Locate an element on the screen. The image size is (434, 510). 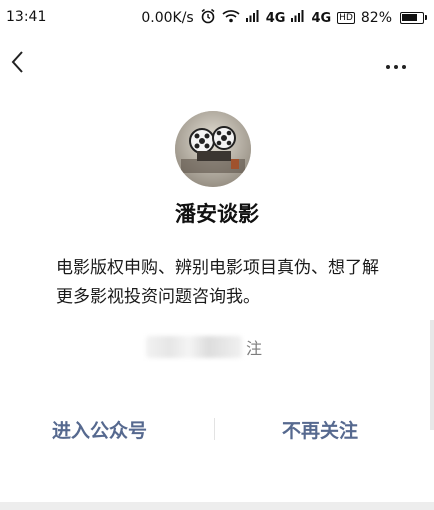
follow-note: 注 is located at coordinates (254, 348).